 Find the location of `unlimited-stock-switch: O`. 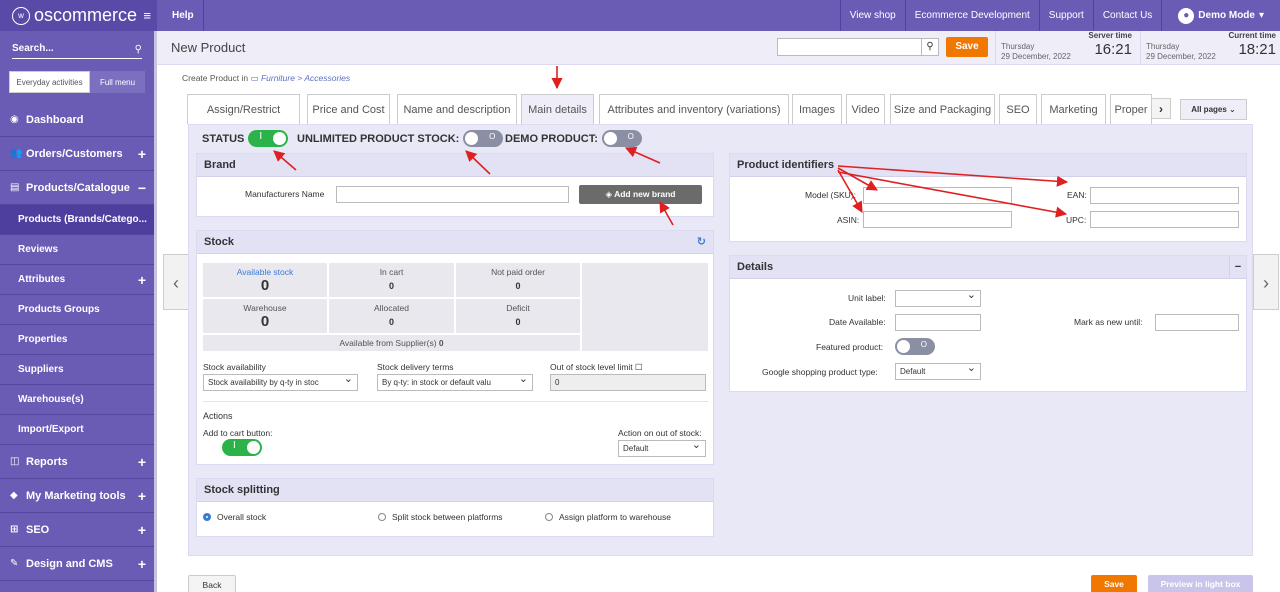

unlimited-stock-switch: O is located at coordinates (483, 138).